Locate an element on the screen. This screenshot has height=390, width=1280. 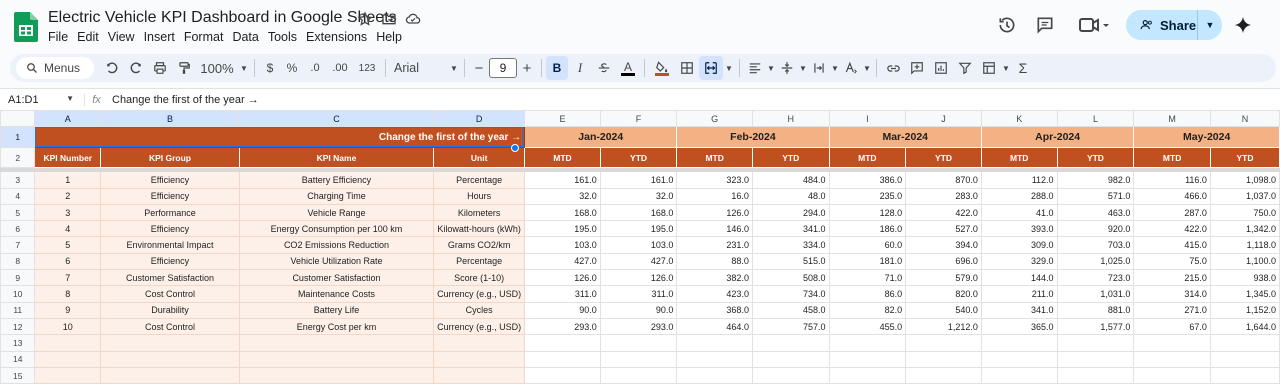
increase-decimal-button: .00 is located at coordinates (340, 68).